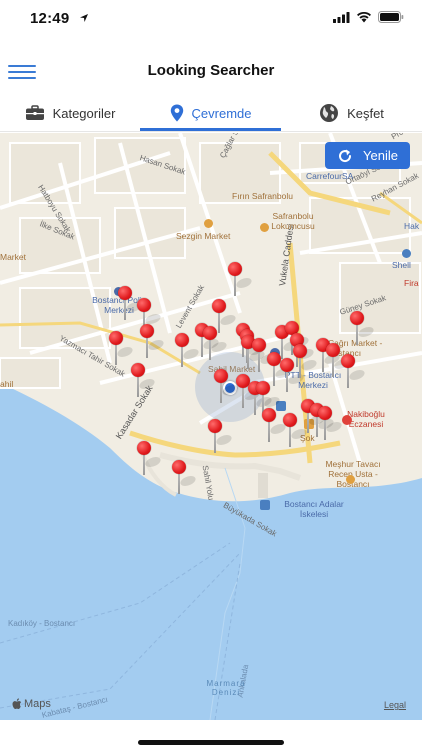 This screenshot has height=750, width=422. Describe the element at coordinates (347, 420) in the screenshot. I see `pharmacy-icon` at that location.